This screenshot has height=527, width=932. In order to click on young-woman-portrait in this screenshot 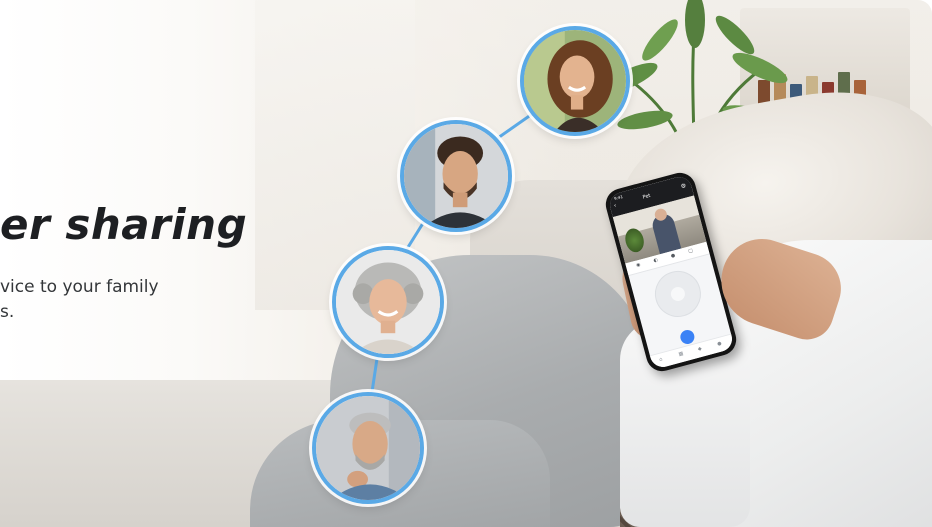, I will do `click(575, 81)`.